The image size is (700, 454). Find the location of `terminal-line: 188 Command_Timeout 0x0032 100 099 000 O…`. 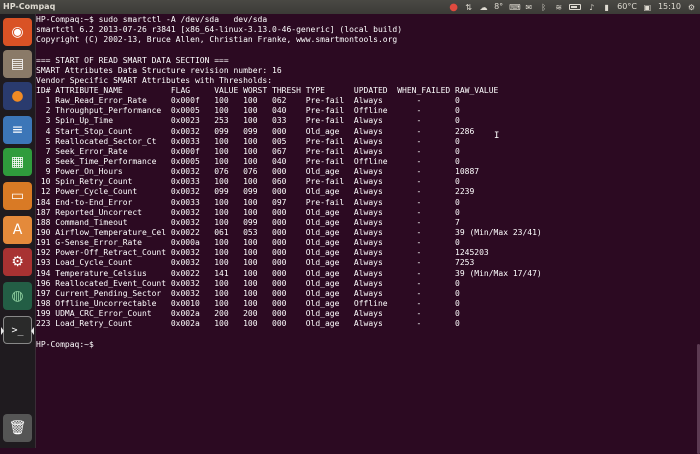

terminal-line: 188 Command_Timeout 0x0032 100 099 000 O… is located at coordinates (248, 222).